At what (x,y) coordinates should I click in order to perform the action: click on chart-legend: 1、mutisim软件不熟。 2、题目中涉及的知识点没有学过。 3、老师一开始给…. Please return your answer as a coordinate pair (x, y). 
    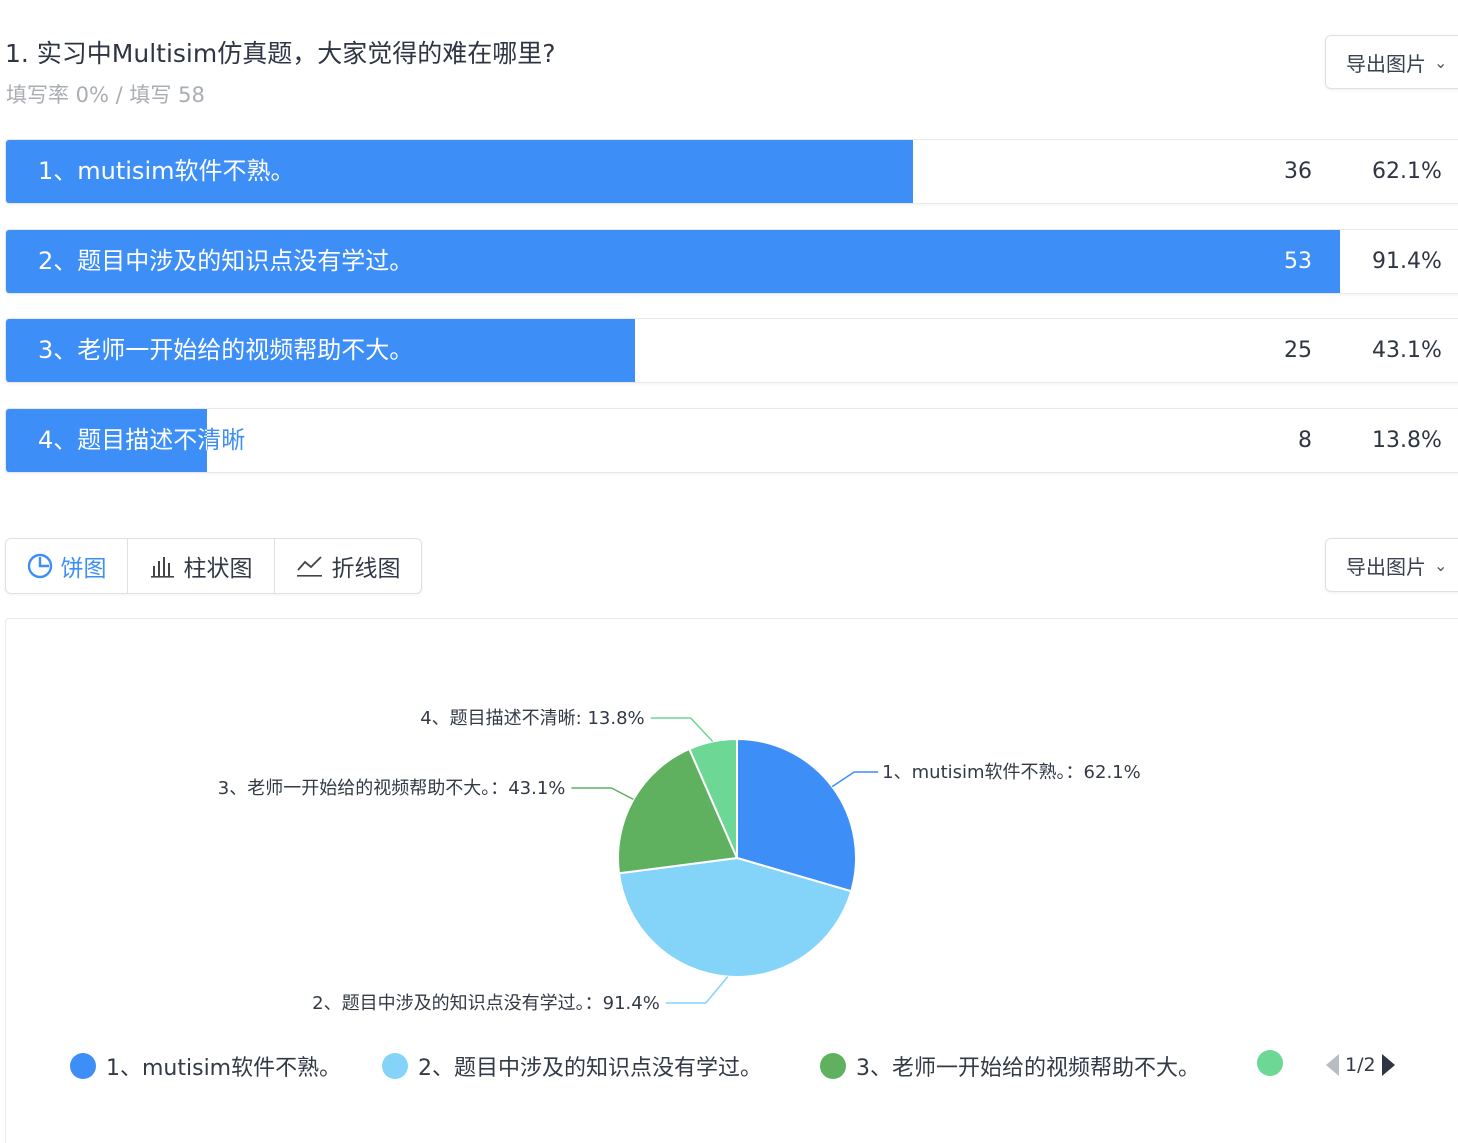
    Looking at the image, I should click on (680, 1068).